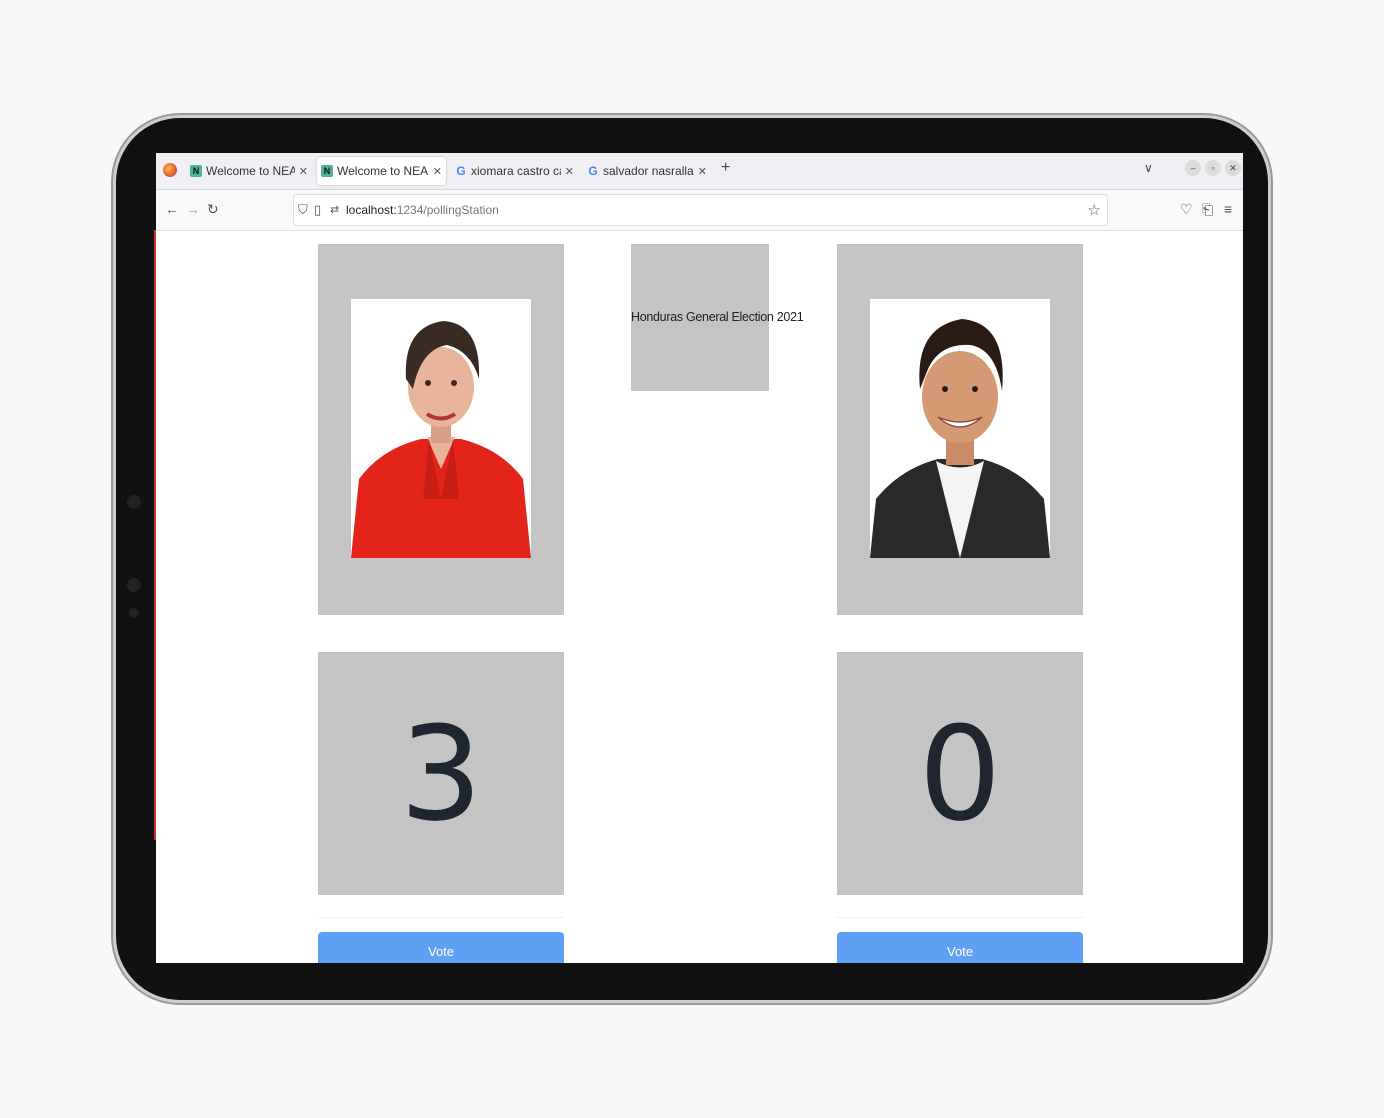  Describe the element at coordinates (1148, 168) in the screenshot. I see `tab-list-chevron-icon: ∨` at that location.